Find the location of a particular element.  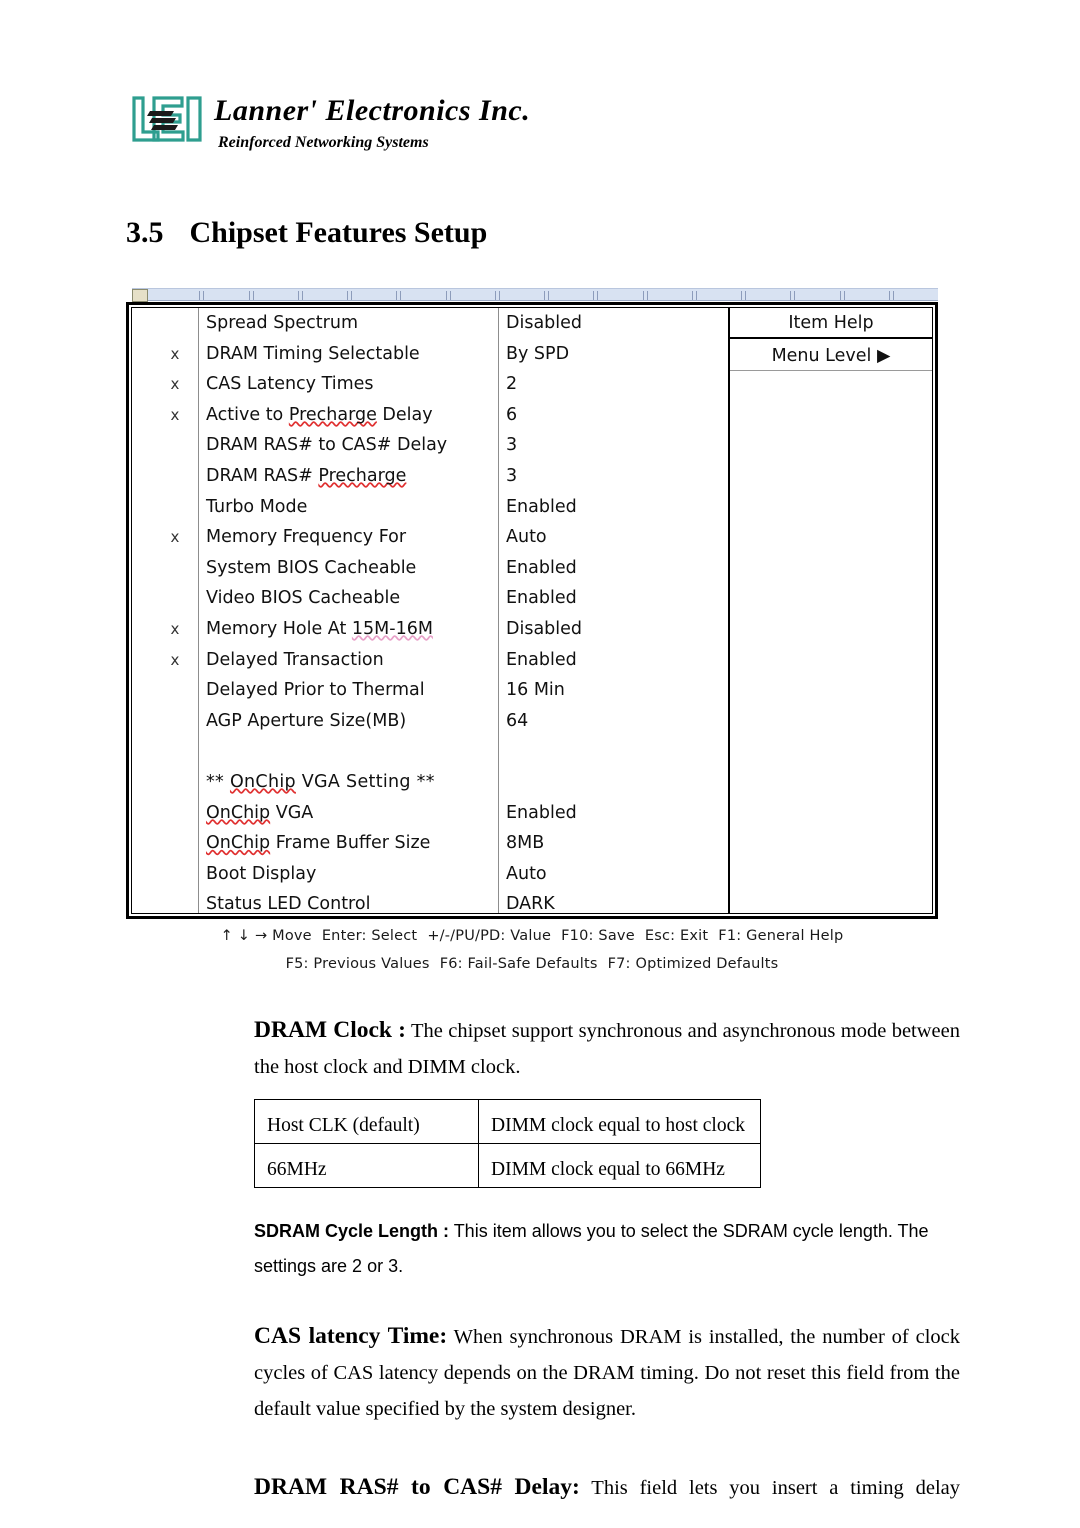

logo-tagline: Reinforced Networking Systems is located at coordinates (323, 142).